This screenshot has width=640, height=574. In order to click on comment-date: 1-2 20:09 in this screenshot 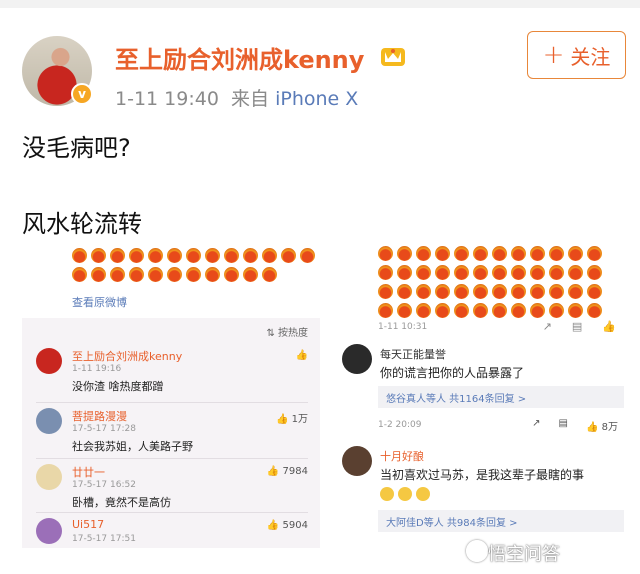, I will do `click(400, 425)`.